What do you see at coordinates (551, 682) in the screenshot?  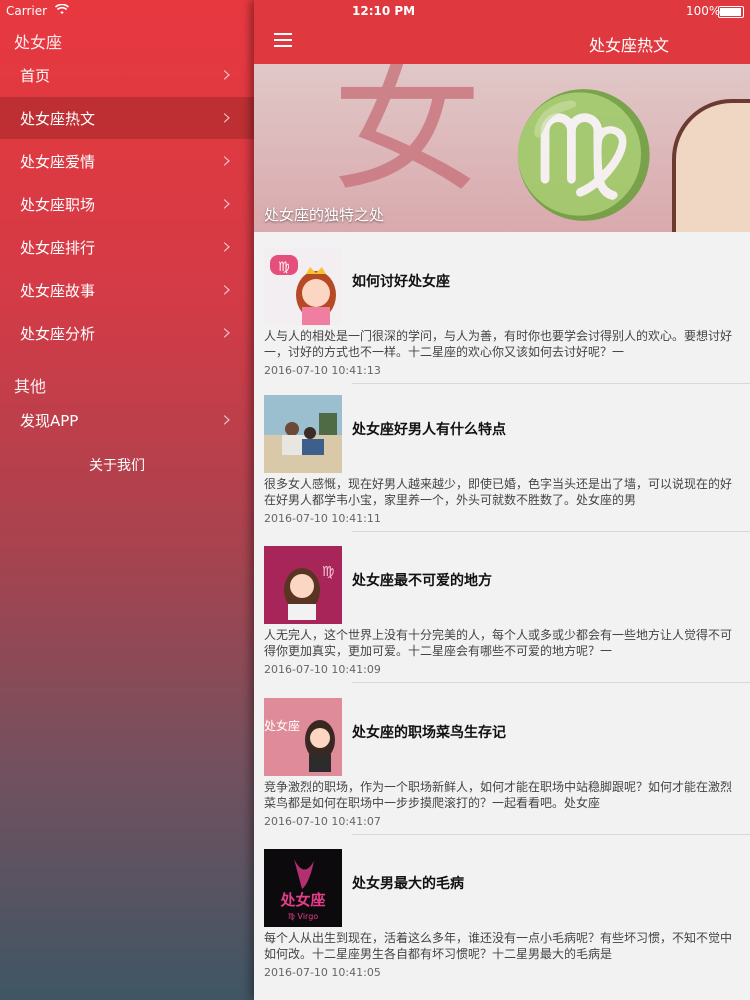 I see `divider` at bounding box center [551, 682].